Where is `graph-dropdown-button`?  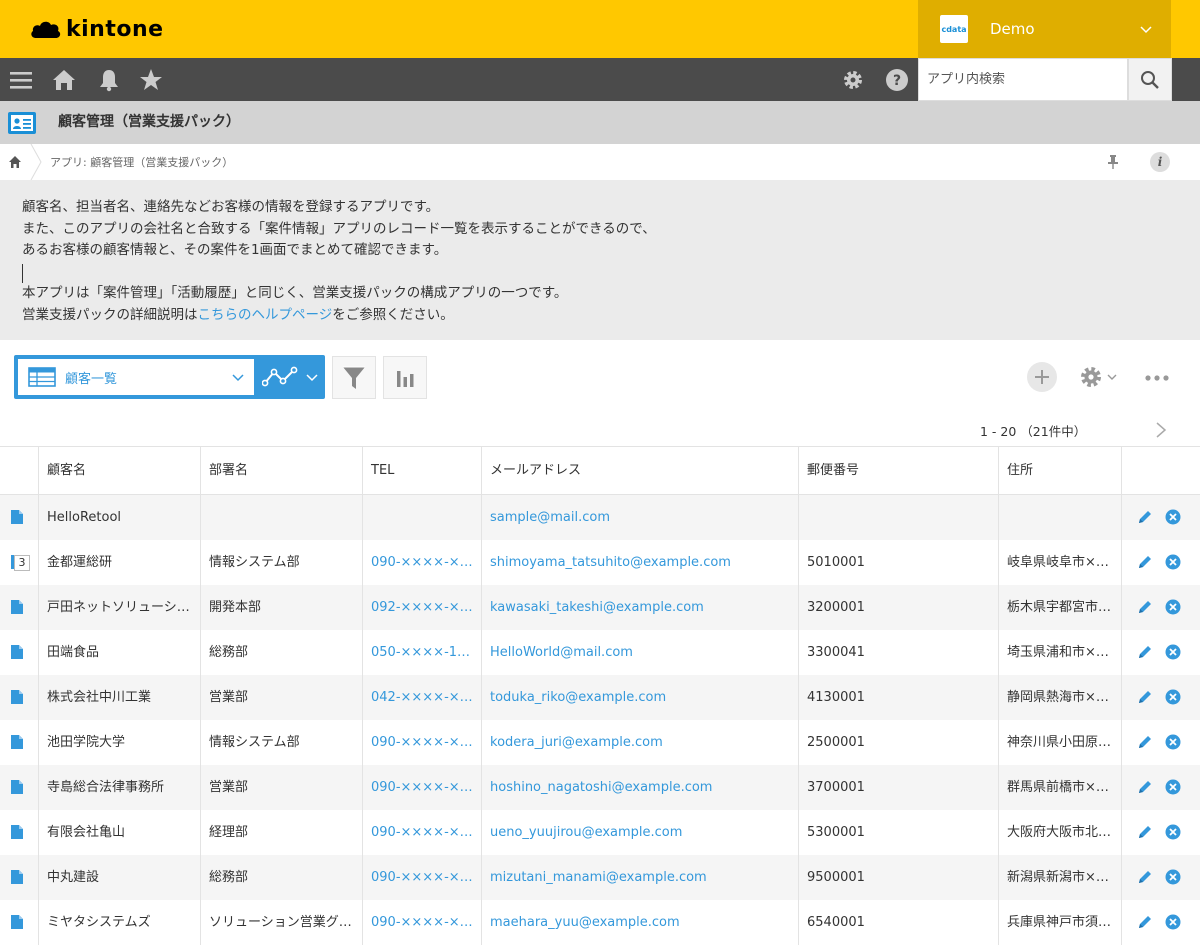
graph-dropdown-button is located at coordinates (290, 377).